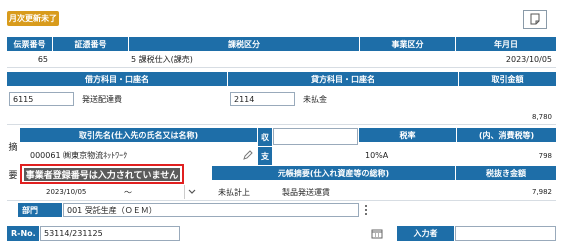  I want to click on tooltip: 事業者登録番号は入力されていません, so click(102, 174).